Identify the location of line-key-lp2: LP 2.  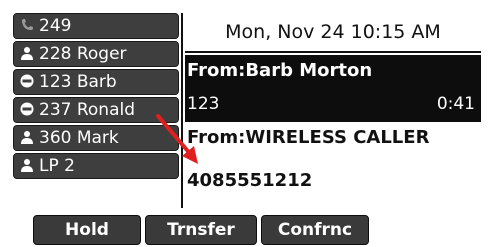
(96, 166).